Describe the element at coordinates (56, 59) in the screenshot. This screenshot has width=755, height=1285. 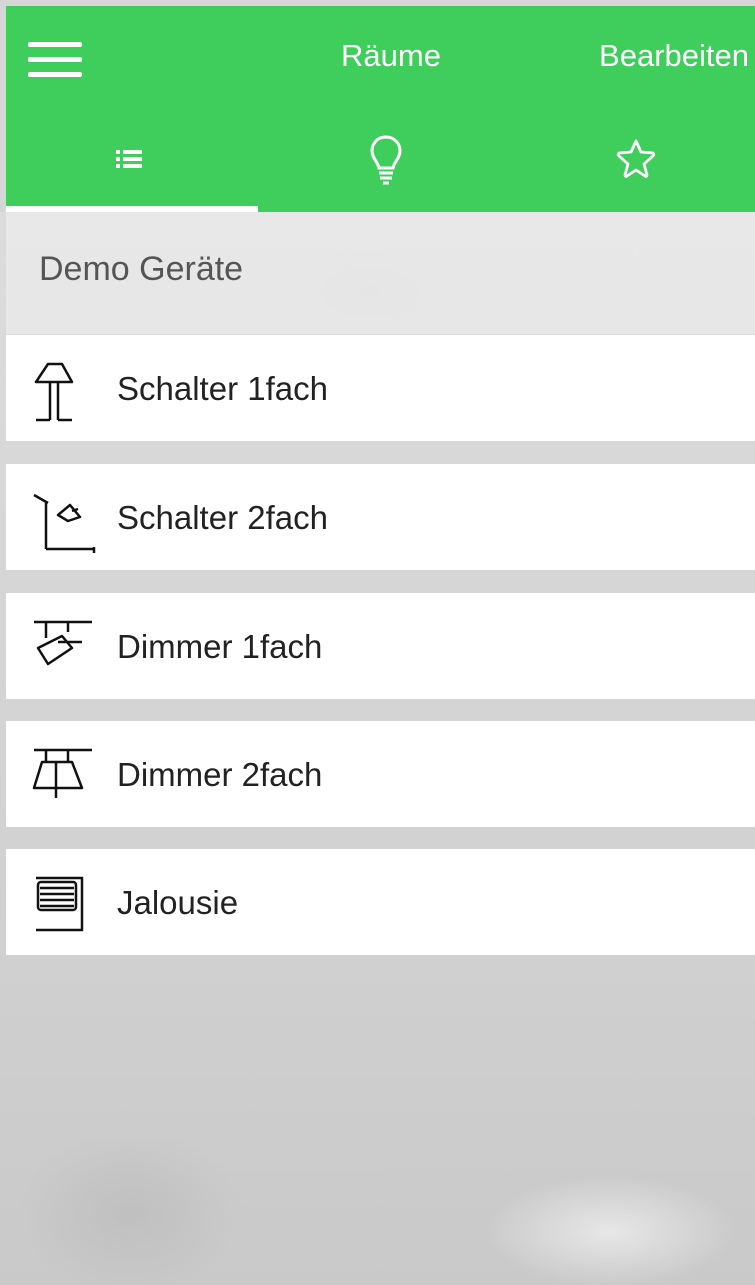
I see `hamburger-menu-icon` at that location.